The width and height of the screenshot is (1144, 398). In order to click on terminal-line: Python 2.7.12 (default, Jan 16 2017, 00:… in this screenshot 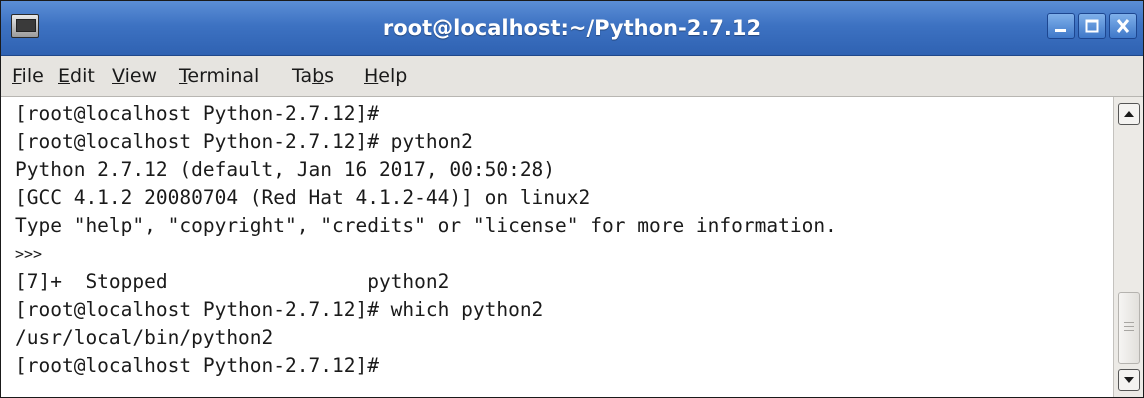, I will do `click(285, 169)`.